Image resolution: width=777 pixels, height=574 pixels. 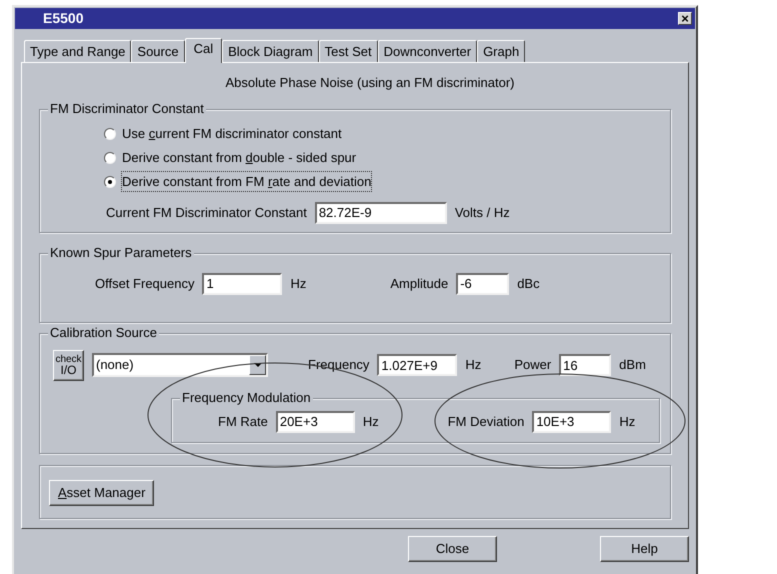 I want to click on check-io-button: check I/O, so click(x=68, y=365).